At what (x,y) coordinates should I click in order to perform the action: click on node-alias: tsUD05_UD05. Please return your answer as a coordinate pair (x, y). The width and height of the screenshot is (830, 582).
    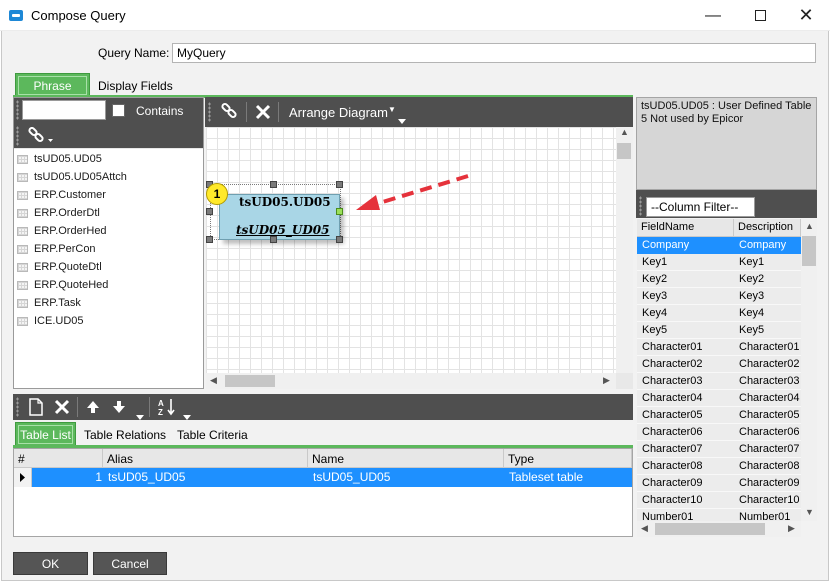
    Looking at the image, I should click on (282, 230).